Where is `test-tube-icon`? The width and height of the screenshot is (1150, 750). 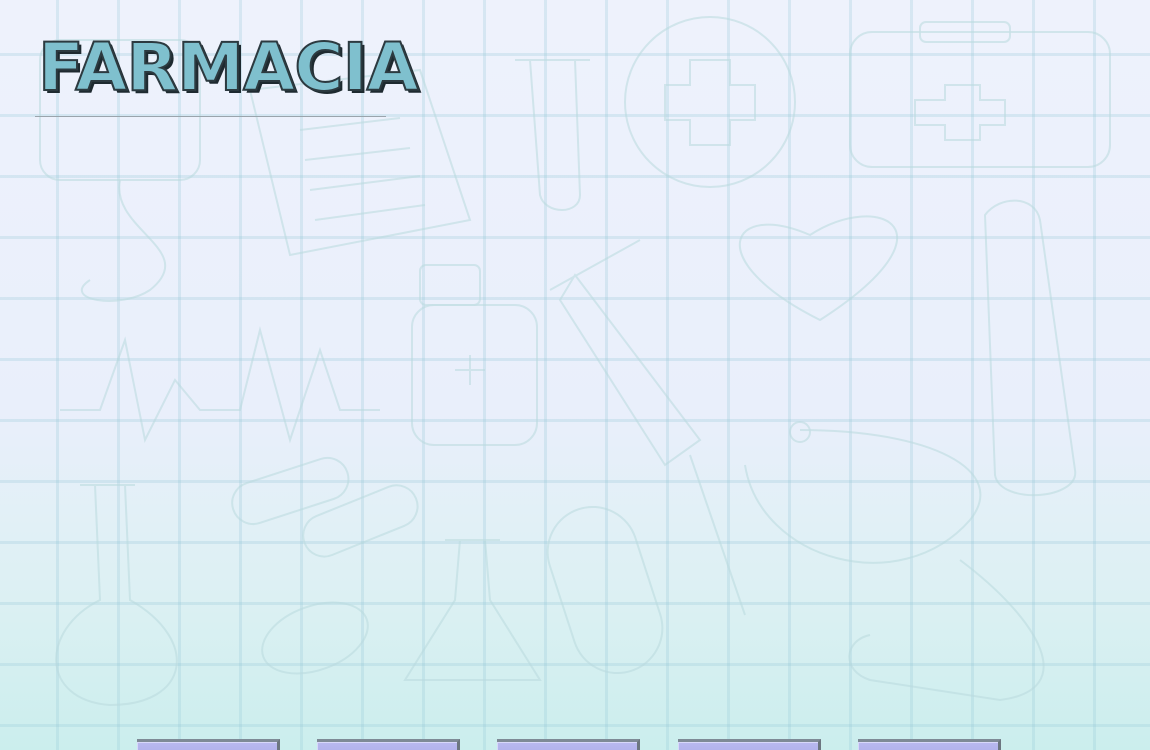
test-tube-icon is located at coordinates (552, 135).